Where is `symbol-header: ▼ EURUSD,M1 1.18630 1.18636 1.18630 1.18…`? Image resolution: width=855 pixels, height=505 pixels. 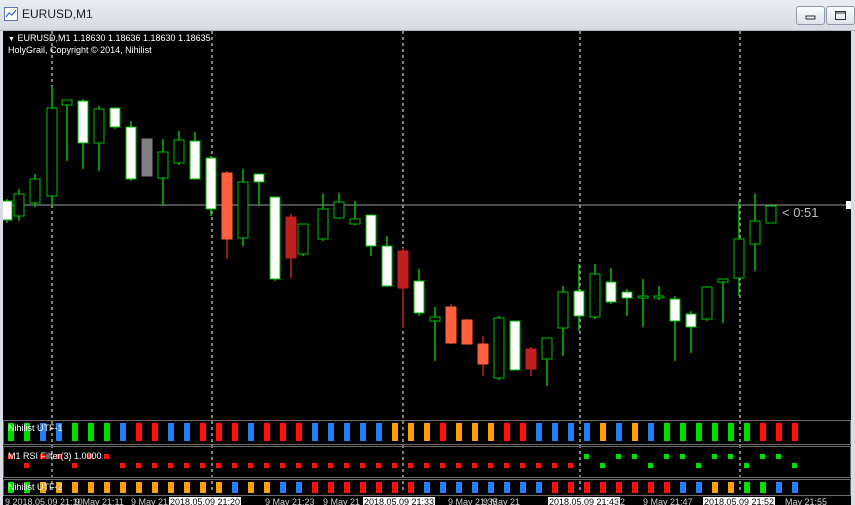
symbol-header: ▼ EURUSD,M1 1.18630 1.18636 1.18630 1.18… is located at coordinates (109, 38).